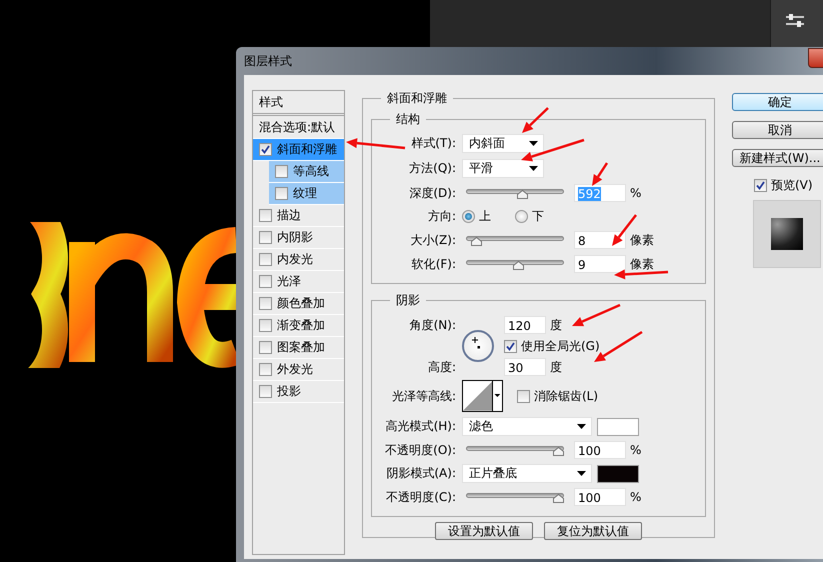 The image size is (823, 562). What do you see at coordinates (307, 149) in the screenshot?
I see `style-label: 斜面和浮雕` at bounding box center [307, 149].